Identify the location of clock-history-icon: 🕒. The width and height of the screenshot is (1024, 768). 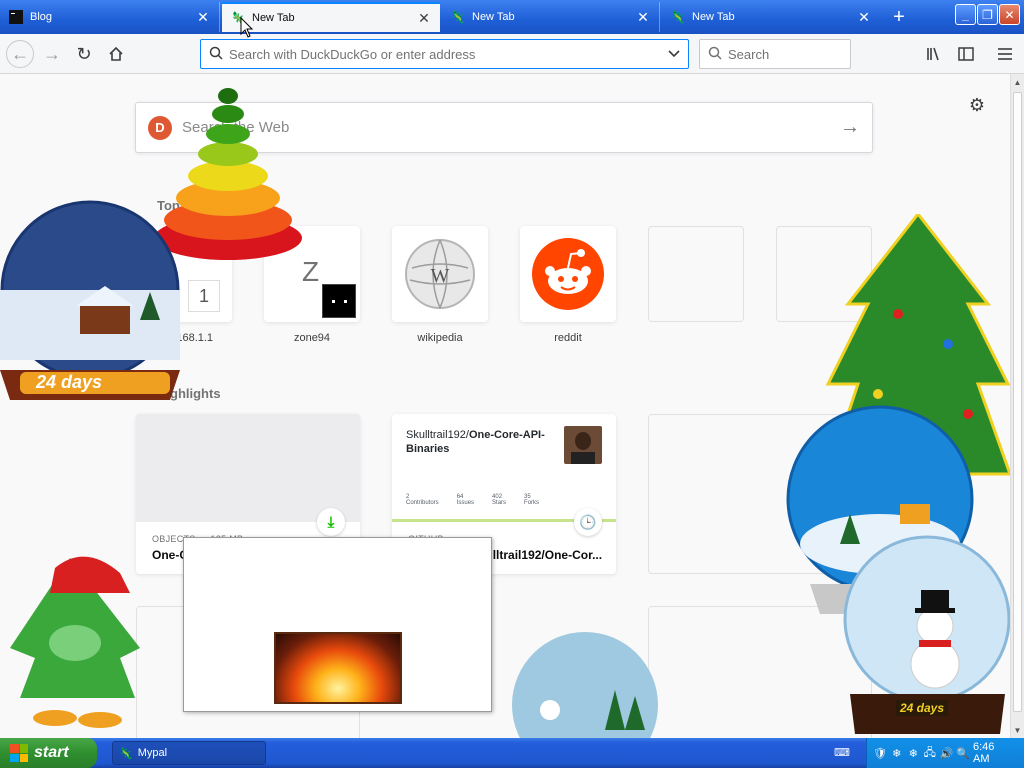
(588, 522).